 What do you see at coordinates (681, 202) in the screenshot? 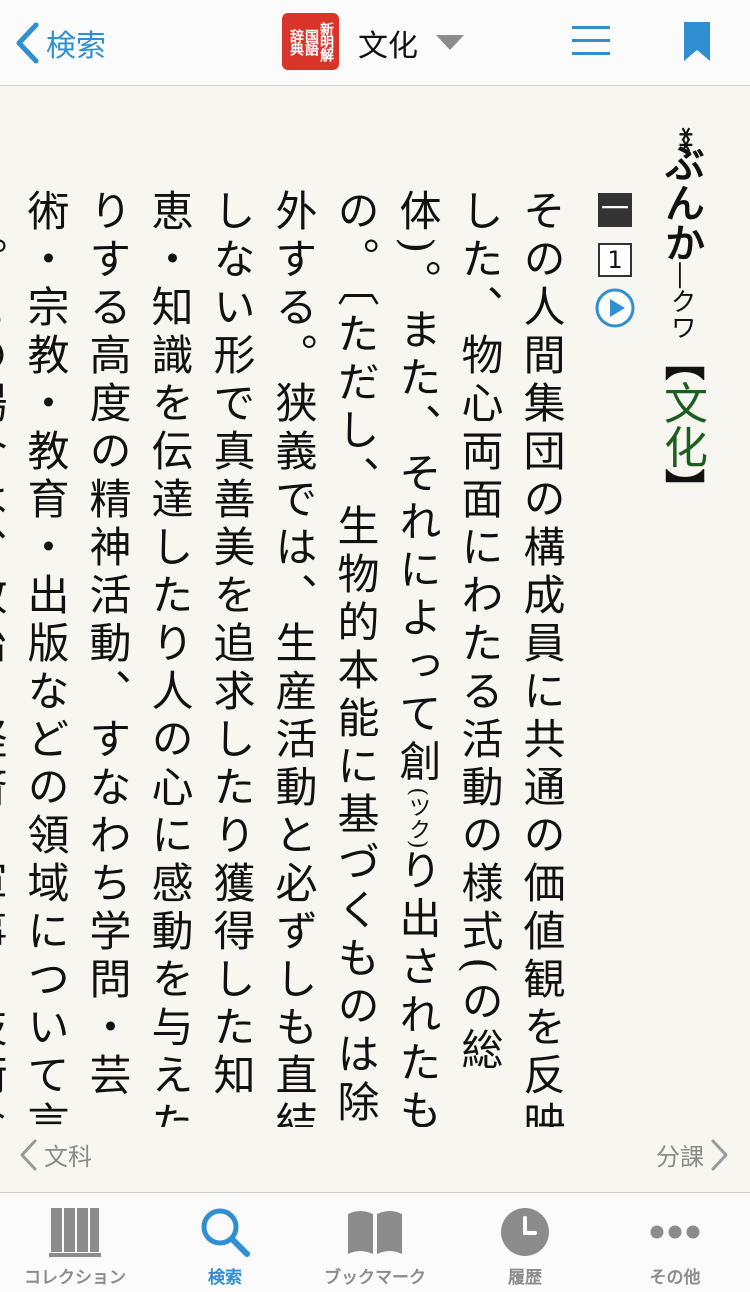
I see `headword-reading: ぶんか` at bounding box center [681, 202].